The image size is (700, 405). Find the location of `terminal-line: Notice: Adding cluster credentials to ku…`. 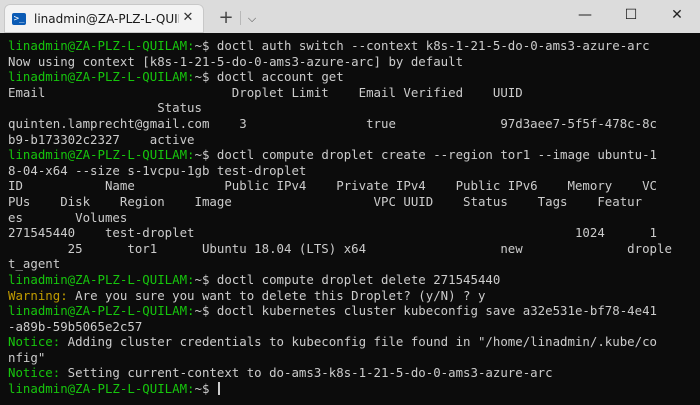

terminal-line: Notice: Adding cluster credentials to ku… is located at coordinates (350, 342).